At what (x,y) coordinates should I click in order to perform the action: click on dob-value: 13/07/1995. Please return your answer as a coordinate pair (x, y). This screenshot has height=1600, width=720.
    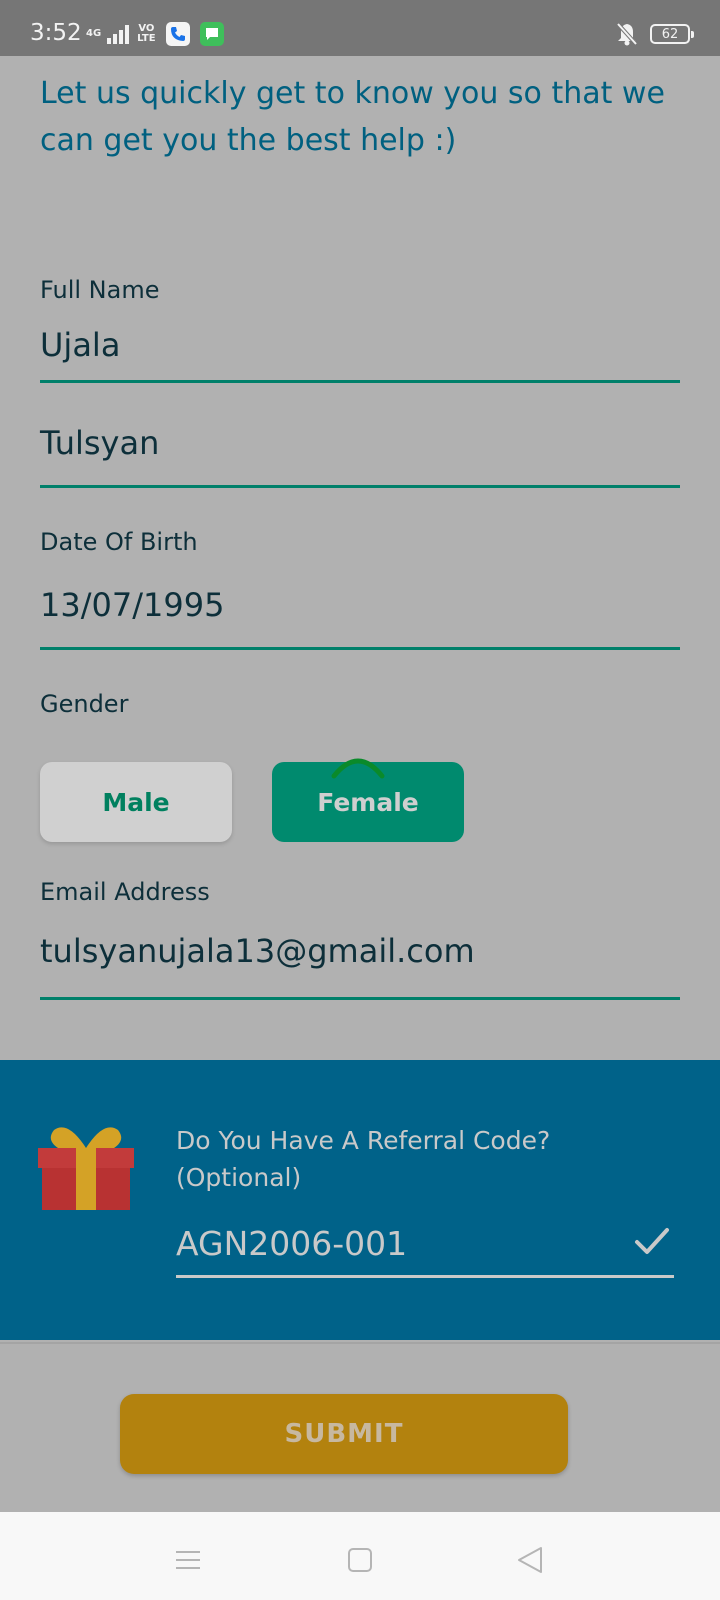
    Looking at the image, I should click on (132, 605).